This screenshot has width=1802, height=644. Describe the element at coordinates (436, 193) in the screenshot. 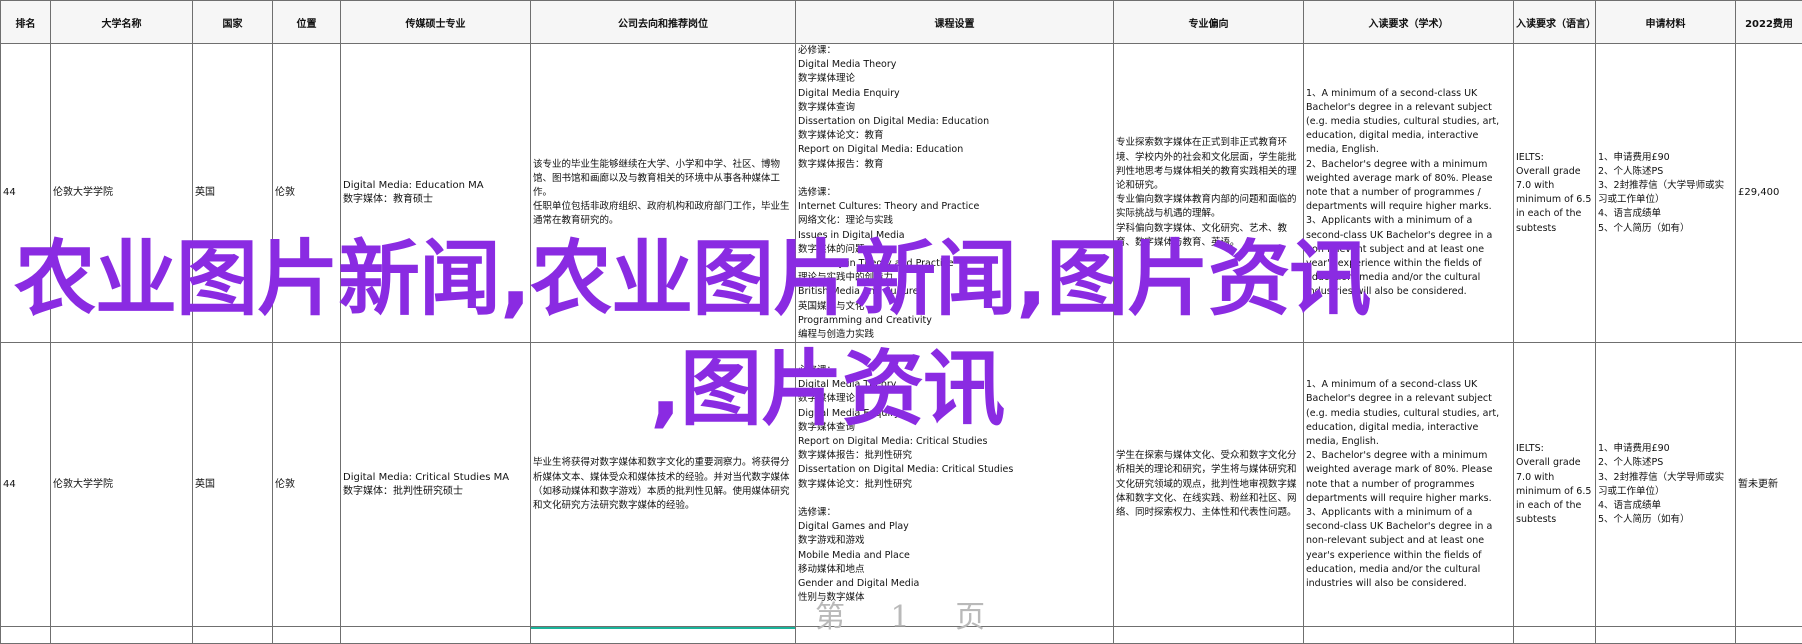

I see `cell-major: Digital Media: Education MA 数字媒体：教育硕士` at that location.